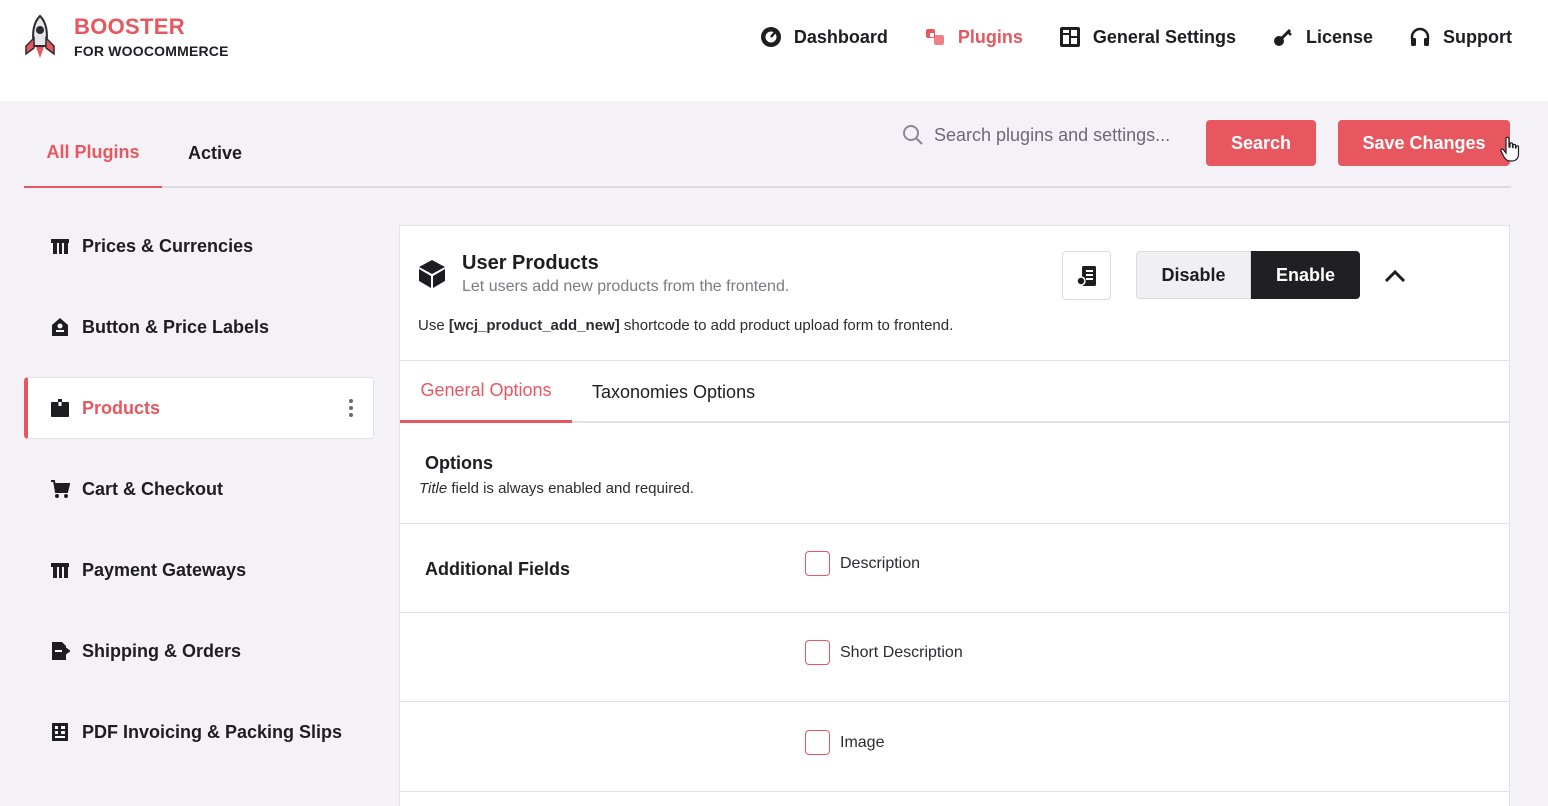  I want to click on pointer-cursor-icon, so click(1510, 149).